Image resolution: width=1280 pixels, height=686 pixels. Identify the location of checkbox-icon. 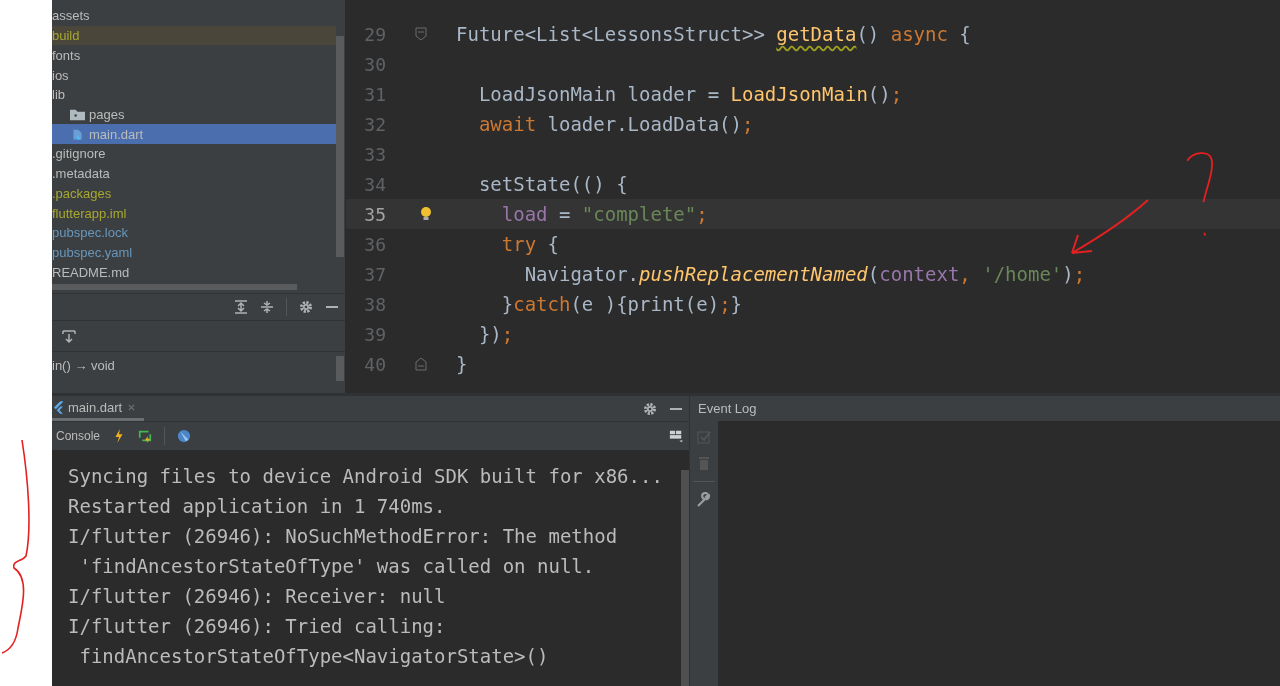
(704, 437).